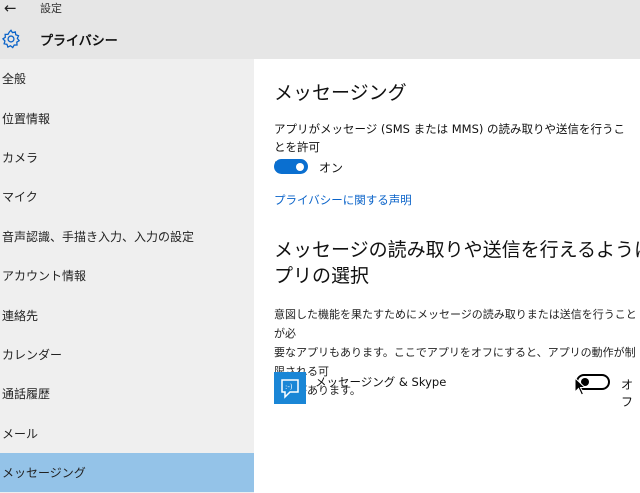  What do you see at coordinates (450, 138) in the screenshot?
I see `description-line: アプリがメッセージ (SMS または MMS) の読み取りや送信を行うことを許可` at bounding box center [450, 138].